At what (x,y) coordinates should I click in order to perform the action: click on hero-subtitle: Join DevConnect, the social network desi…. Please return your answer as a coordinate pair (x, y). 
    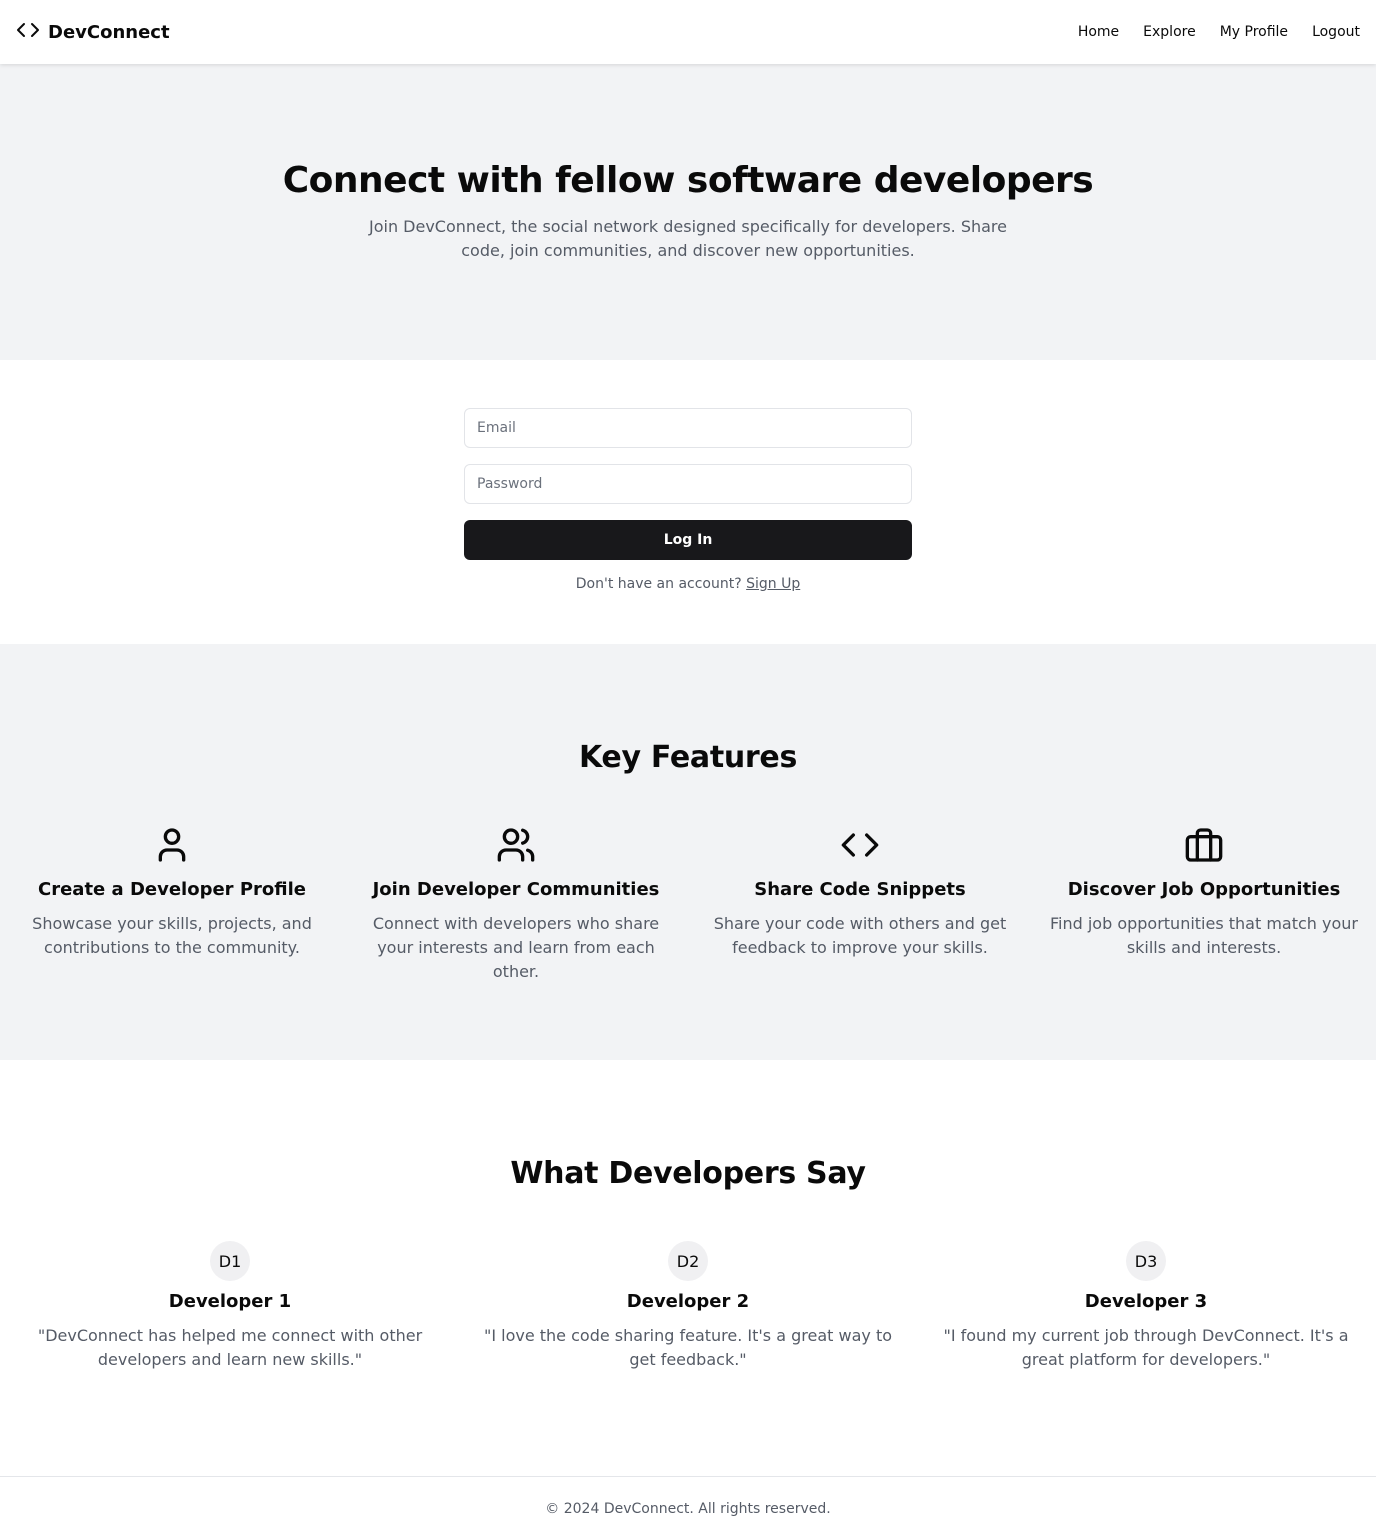
    Looking at the image, I should click on (687, 238).